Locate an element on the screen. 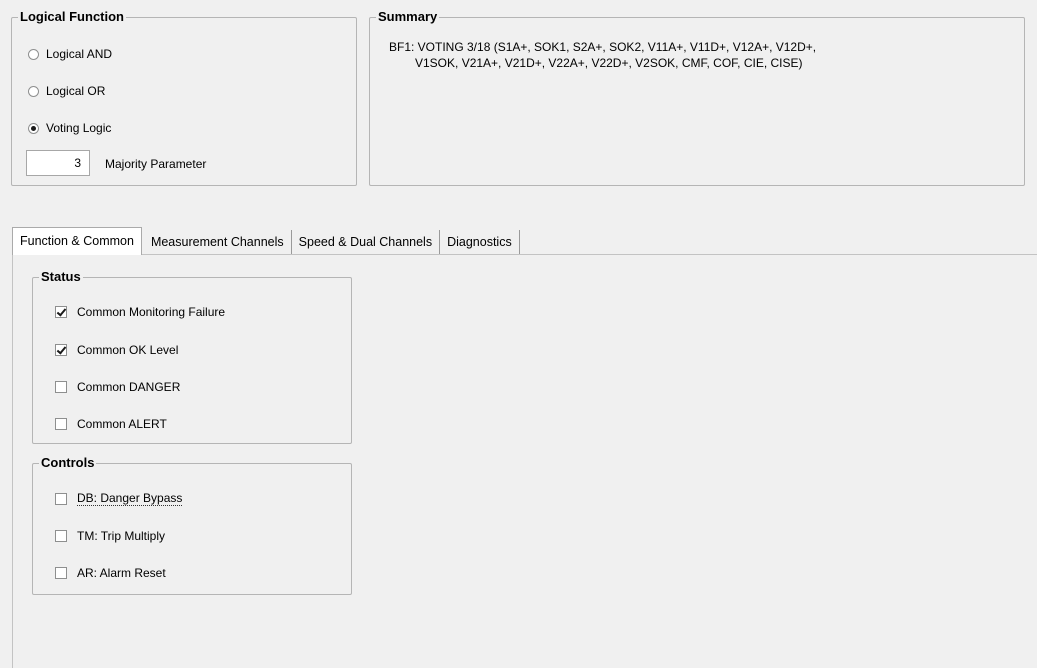 The height and width of the screenshot is (668, 1037). checkbox-trip-multiply: TM: Trip Multiply is located at coordinates (110, 536).